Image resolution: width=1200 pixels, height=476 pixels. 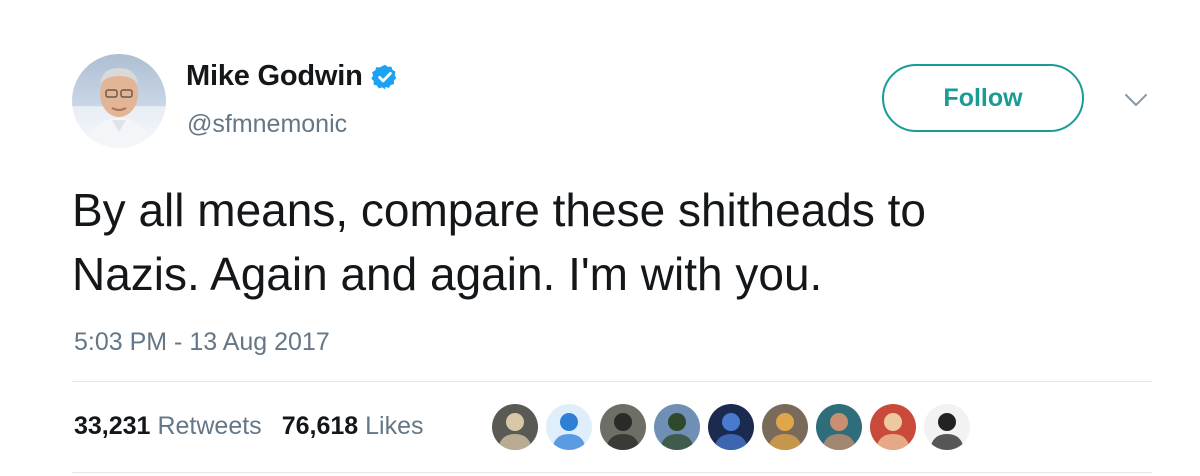 What do you see at coordinates (983, 98) in the screenshot?
I see `follow-button: Follow` at bounding box center [983, 98].